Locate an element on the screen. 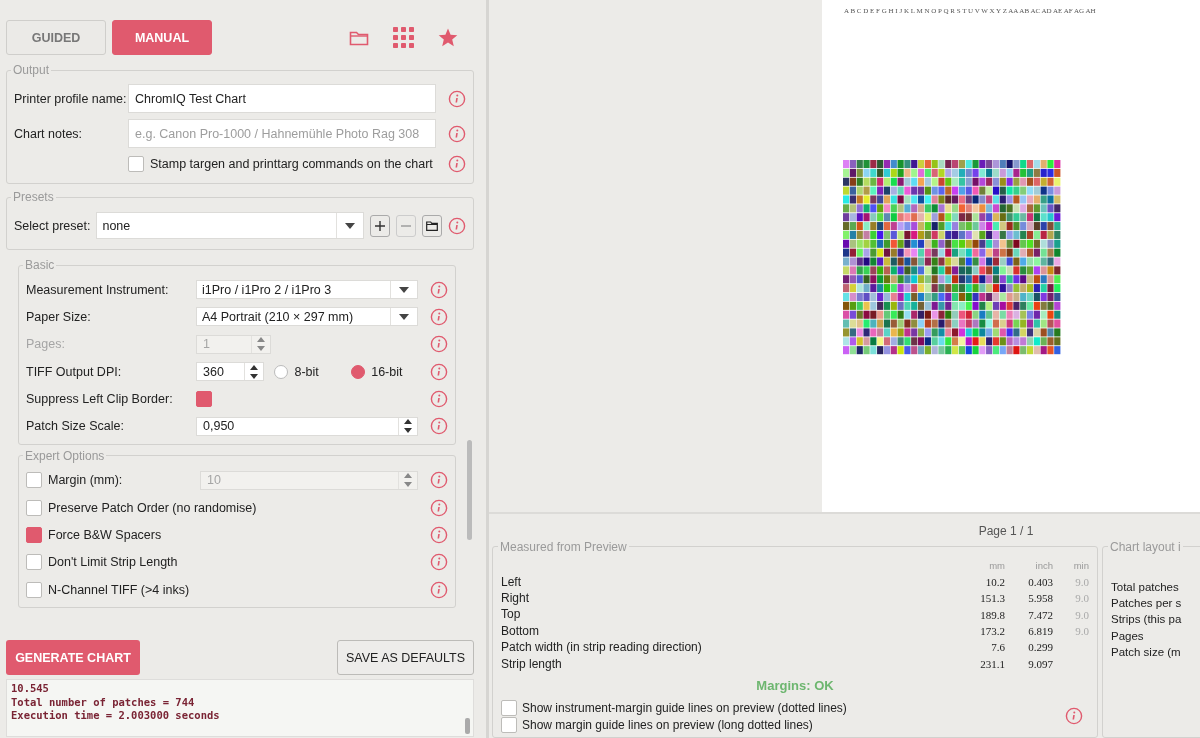 The width and height of the screenshot is (1200, 738). field-label: Patch Size Scale: is located at coordinates (75, 426).